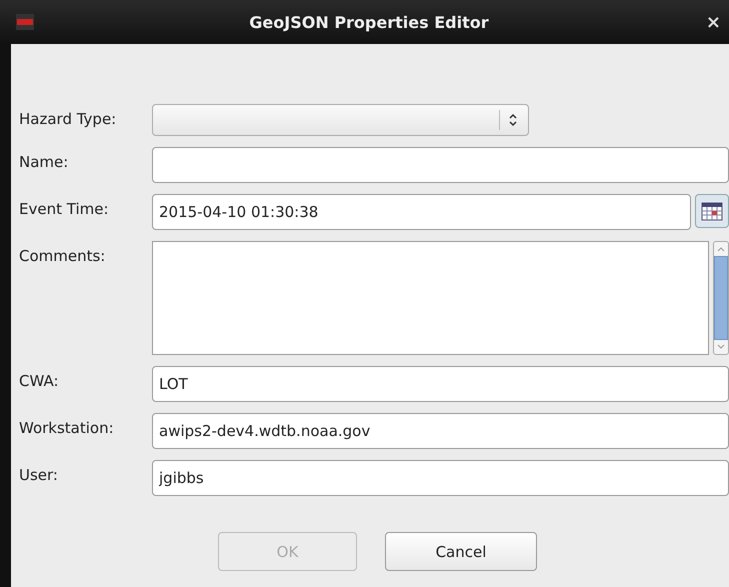  What do you see at coordinates (340, 120) in the screenshot?
I see `hazard-type-dropdown` at bounding box center [340, 120].